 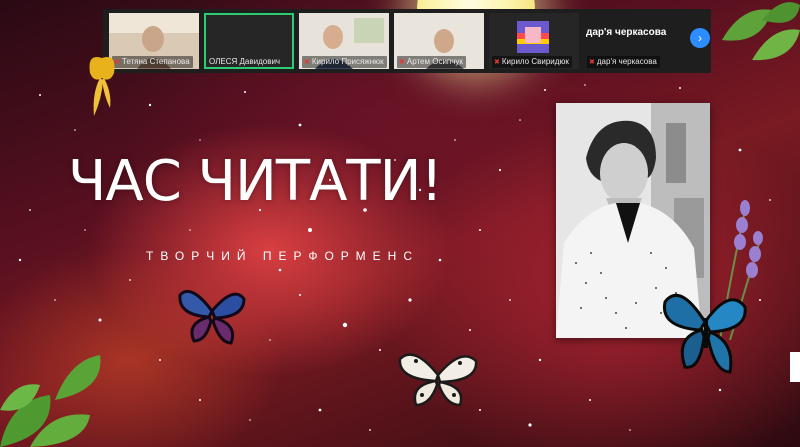 I want to click on blue-butterfly-decoration, so click(x=704, y=333).